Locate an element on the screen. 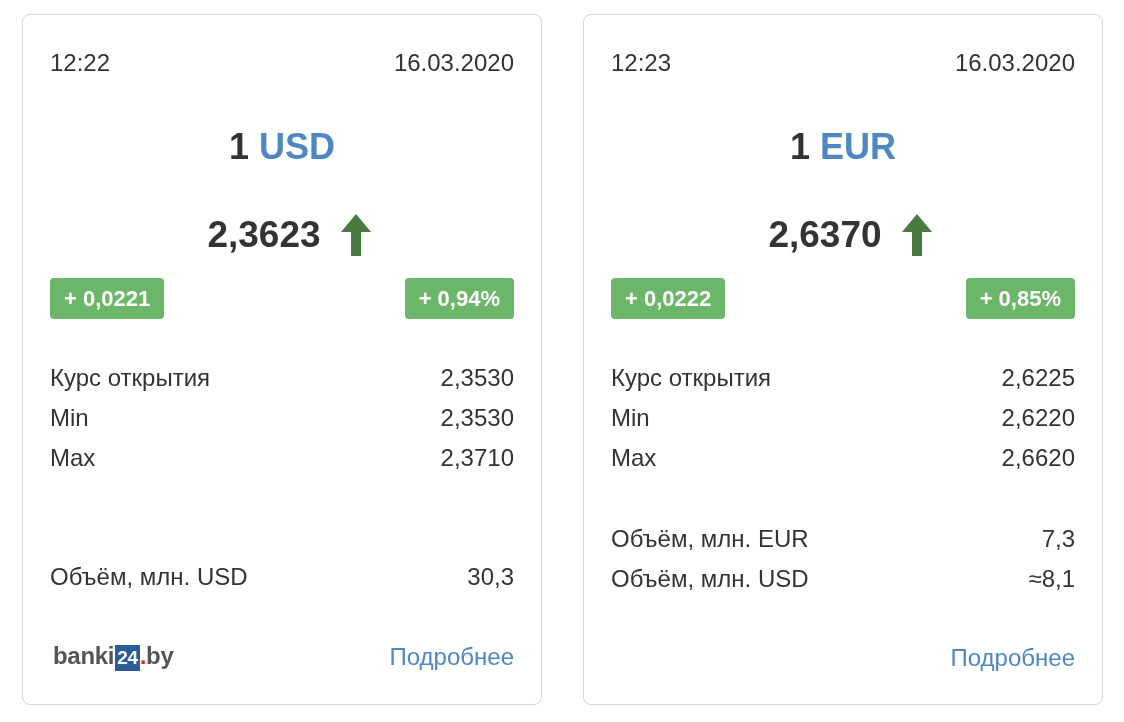  percent-change-badge: + 0,94% is located at coordinates (459, 298).